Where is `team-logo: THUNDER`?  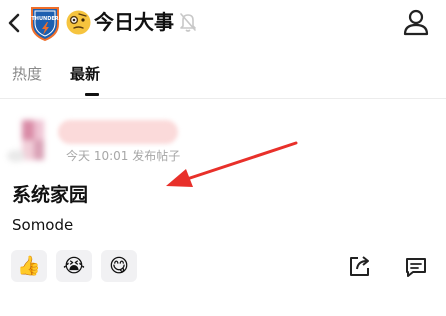 team-logo: THUNDER is located at coordinates (45, 22).